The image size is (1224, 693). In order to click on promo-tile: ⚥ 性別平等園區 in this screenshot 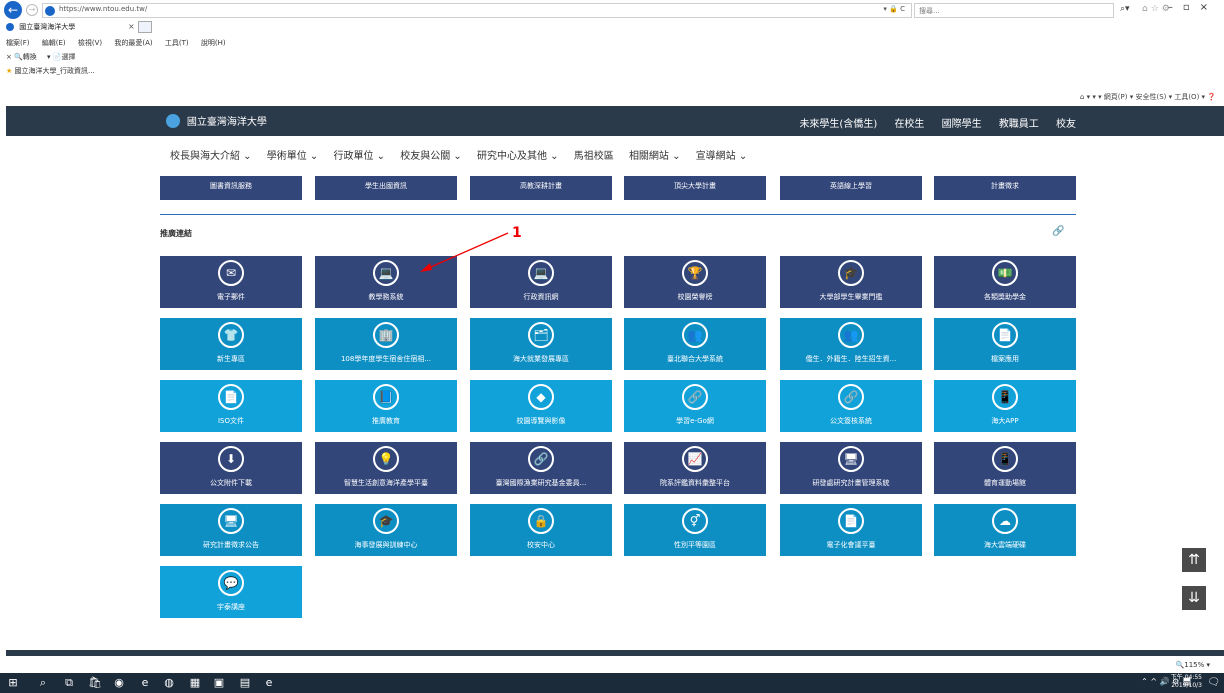, I will do `click(695, 530)`.